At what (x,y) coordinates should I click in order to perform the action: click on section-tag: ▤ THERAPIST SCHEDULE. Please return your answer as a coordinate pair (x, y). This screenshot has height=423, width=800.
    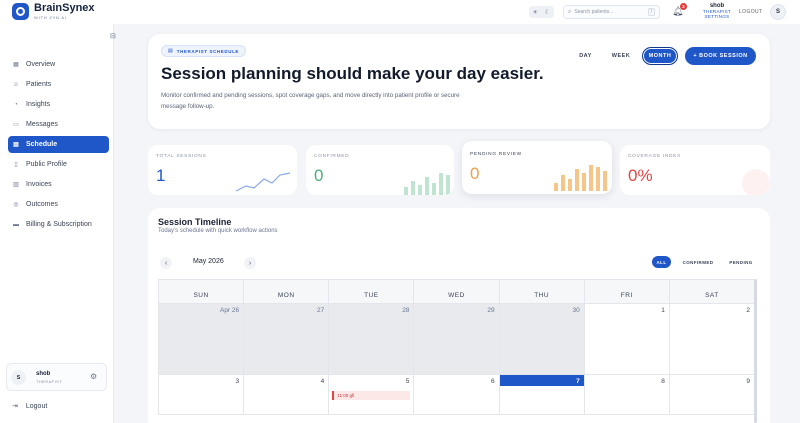
    Looking at the image, I should click on (204, 51).